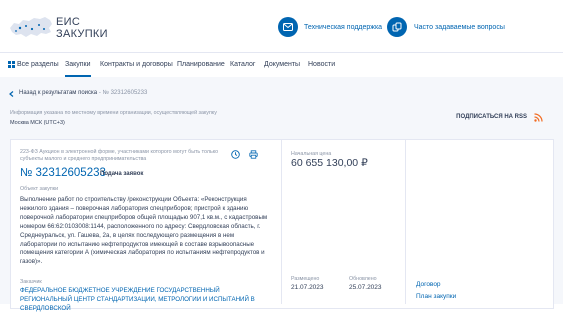 This screenshot has height=314, width=563. What do you see at coordinates (242, 65) in the screenshot?
I see `nav-catalog: Каталог` at bounding box center [242, 65].